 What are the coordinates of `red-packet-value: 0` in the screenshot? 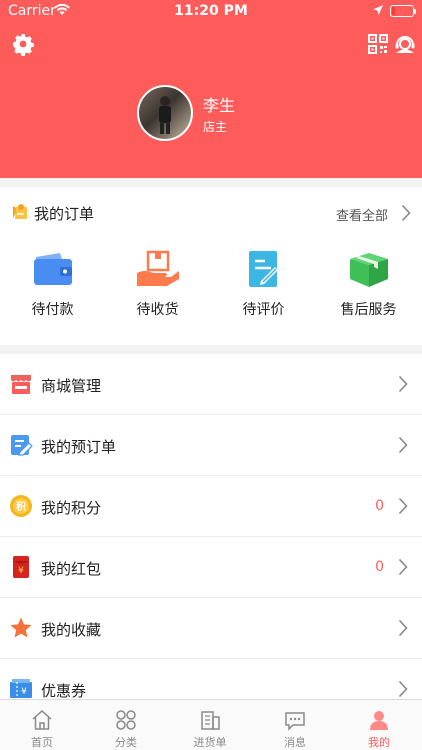 It's located at (379, 567).